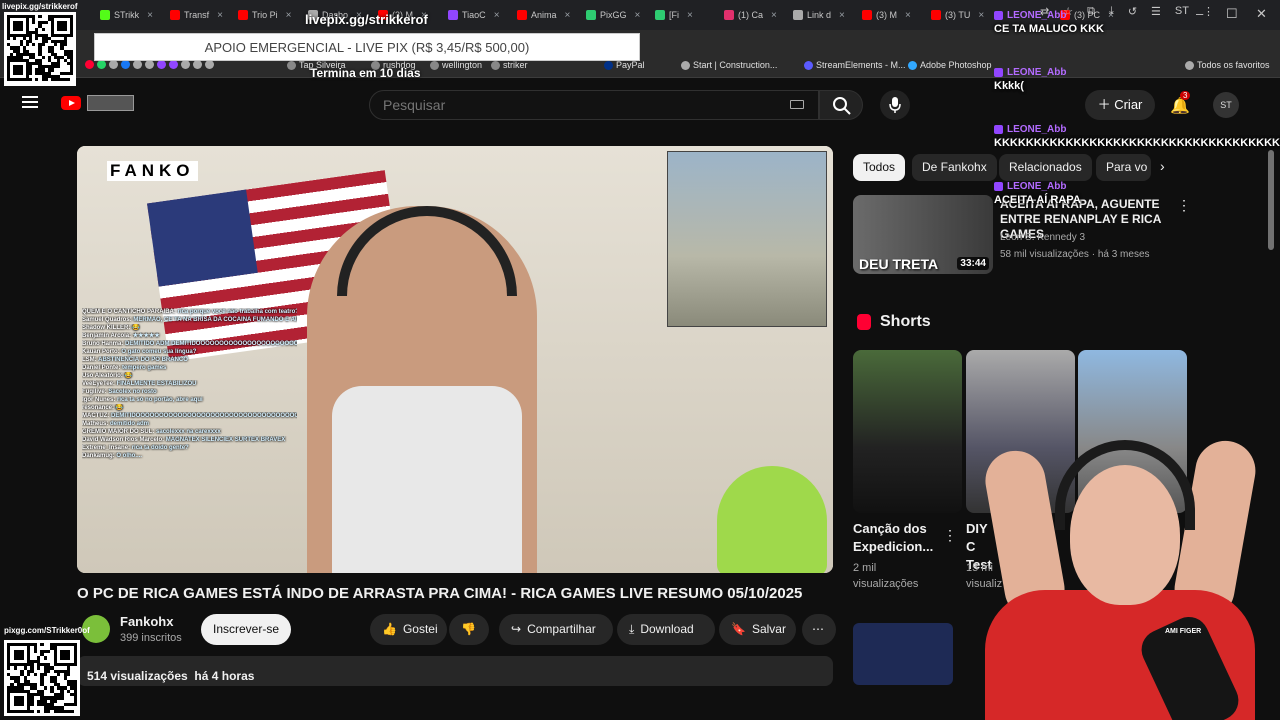  What do you see at coordinates (196, 15) in the screenshot?
I see `browser-tab: Transf ×` at bounding box center [196, 15].